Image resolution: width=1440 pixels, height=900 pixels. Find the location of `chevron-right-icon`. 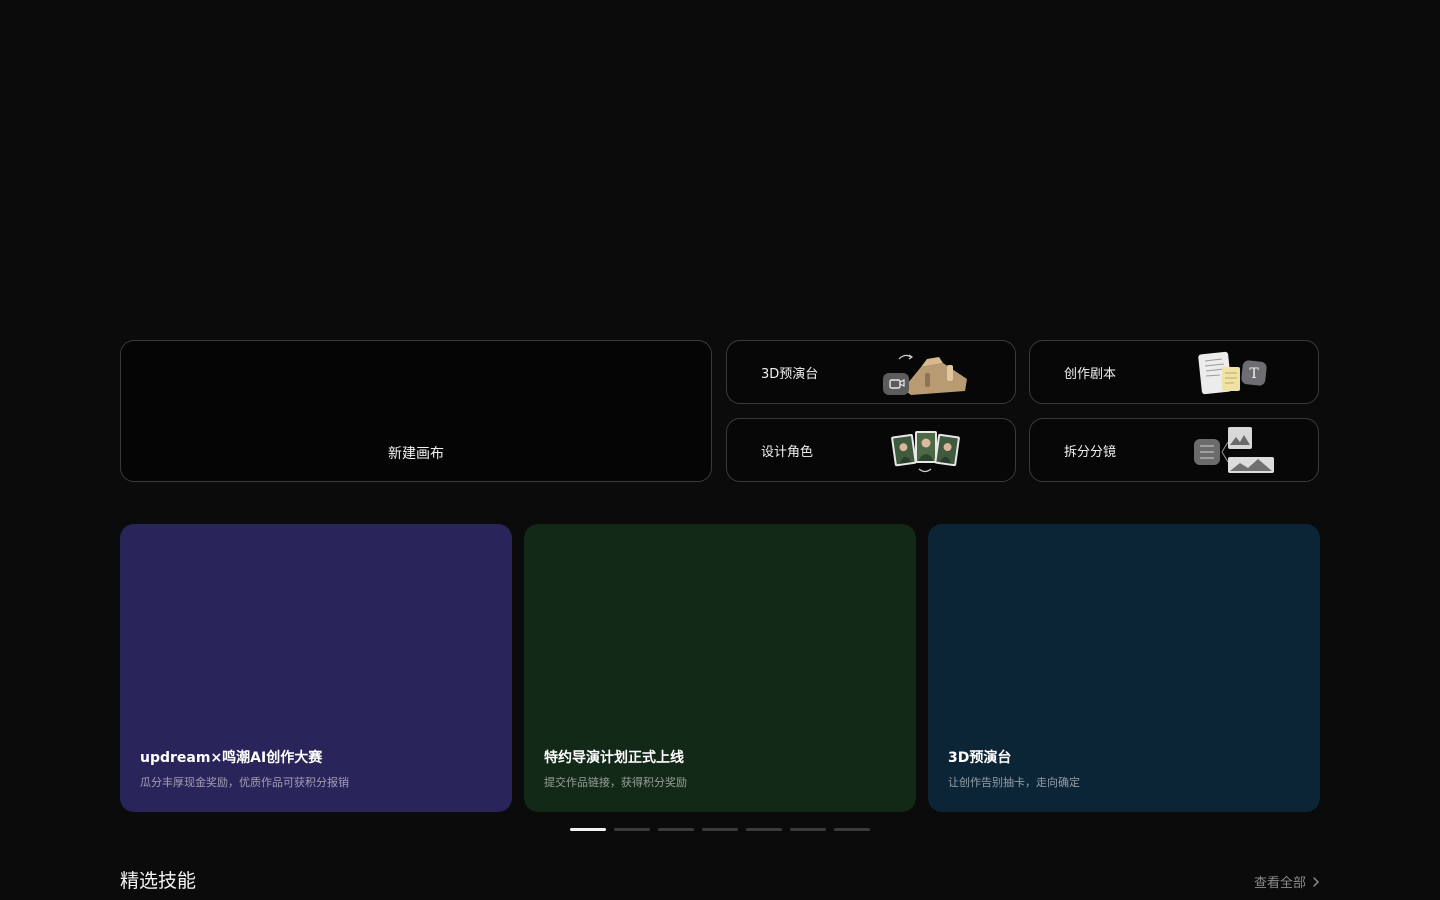

chevron-right-icon is located at coordinates (1316, 881).